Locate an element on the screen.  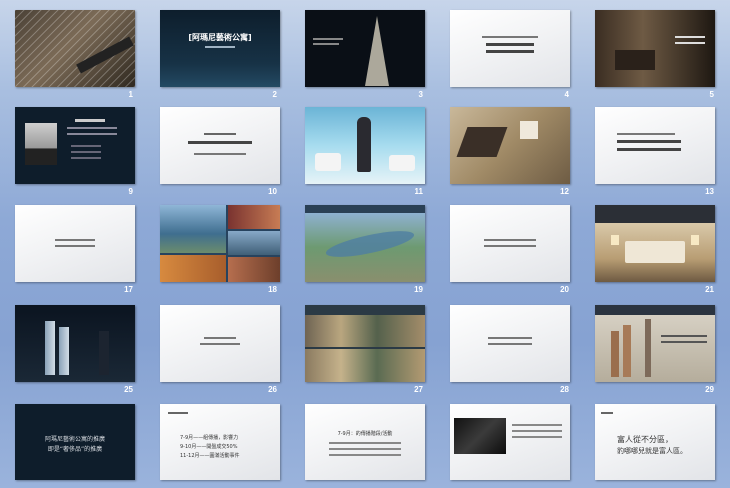
slide-number: 11 is located at coordinates (418, 191).